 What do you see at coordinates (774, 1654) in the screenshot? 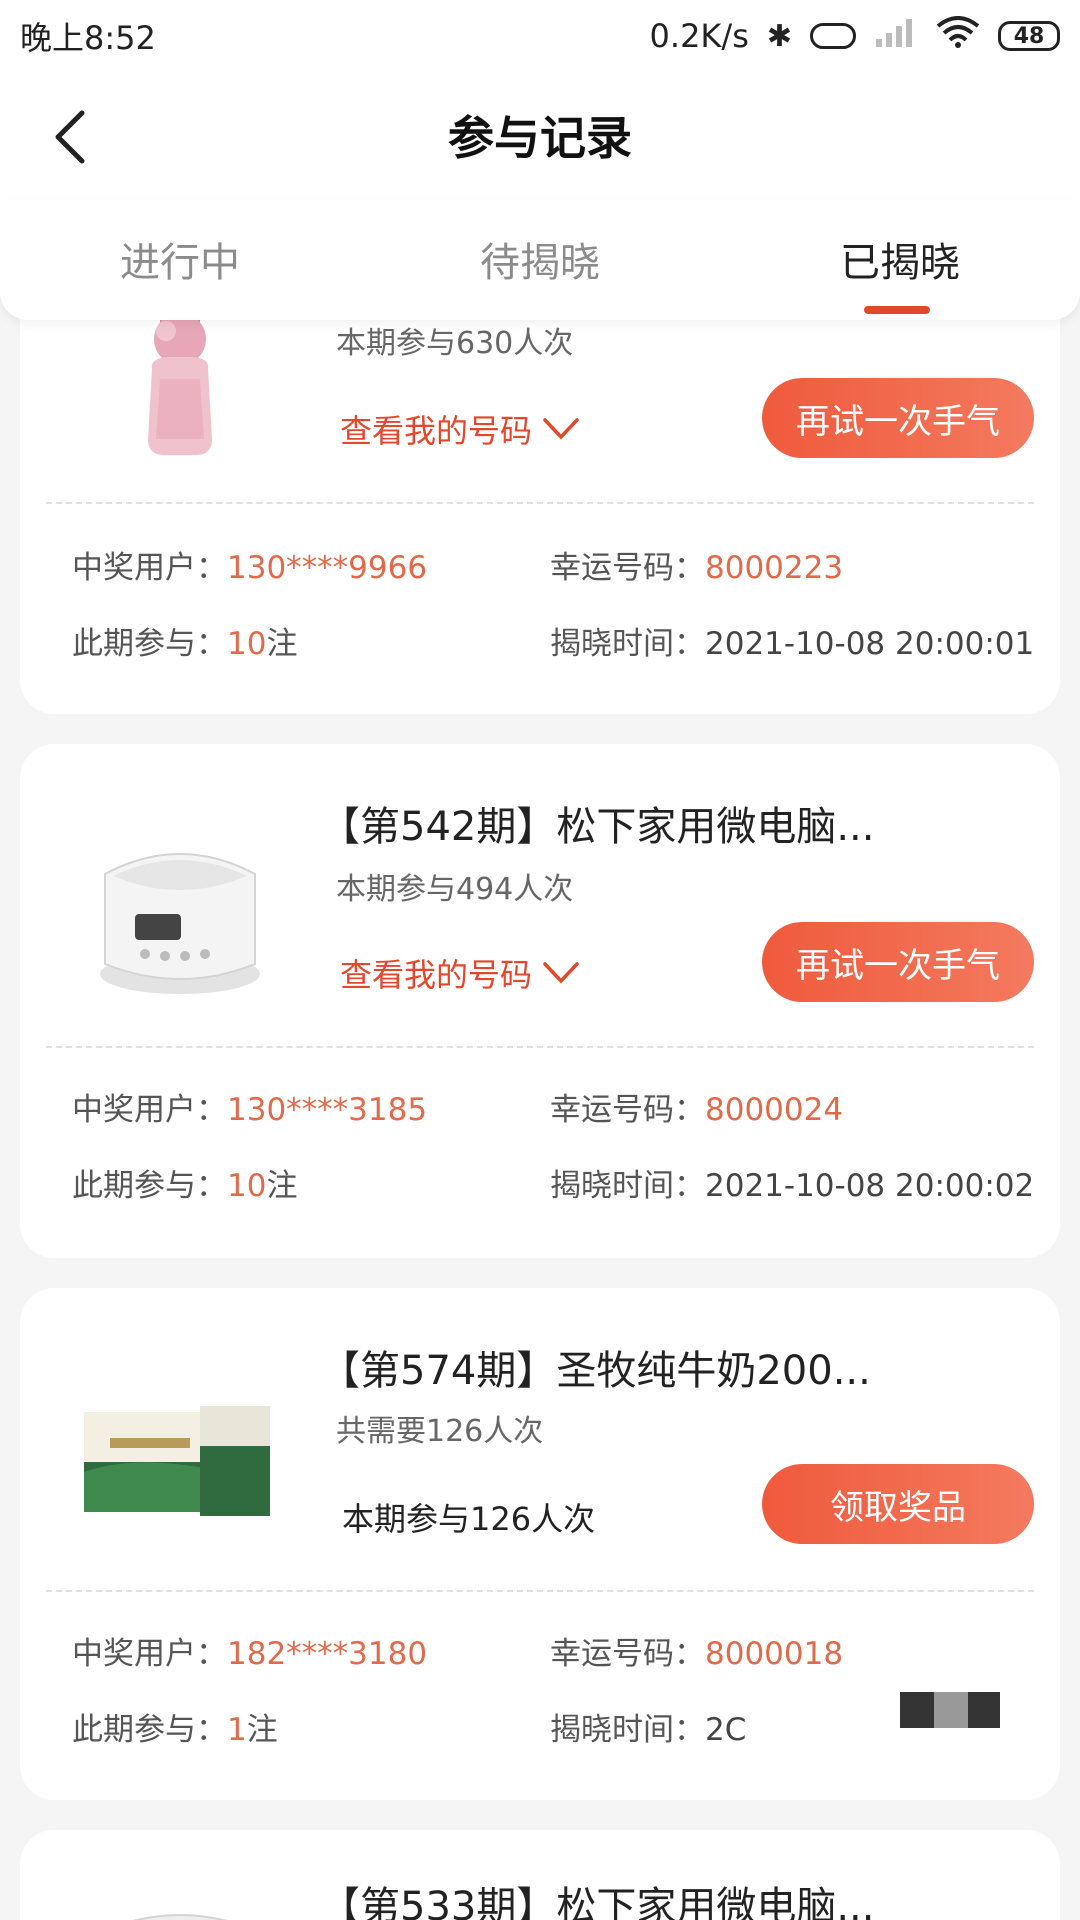
I see `lucky-value: 8000018` at bounding box center [774, 1654].